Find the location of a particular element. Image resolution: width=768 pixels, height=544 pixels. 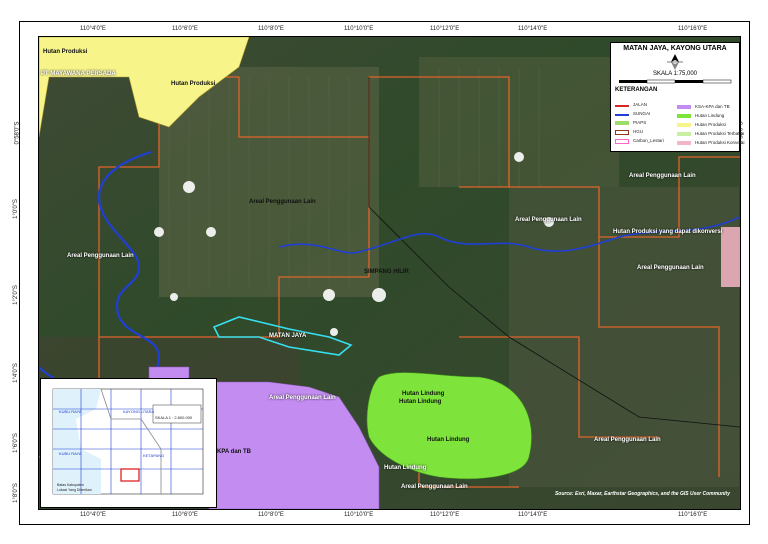

left-tick: 0°58'0"S is located at coordinates (17, 133).